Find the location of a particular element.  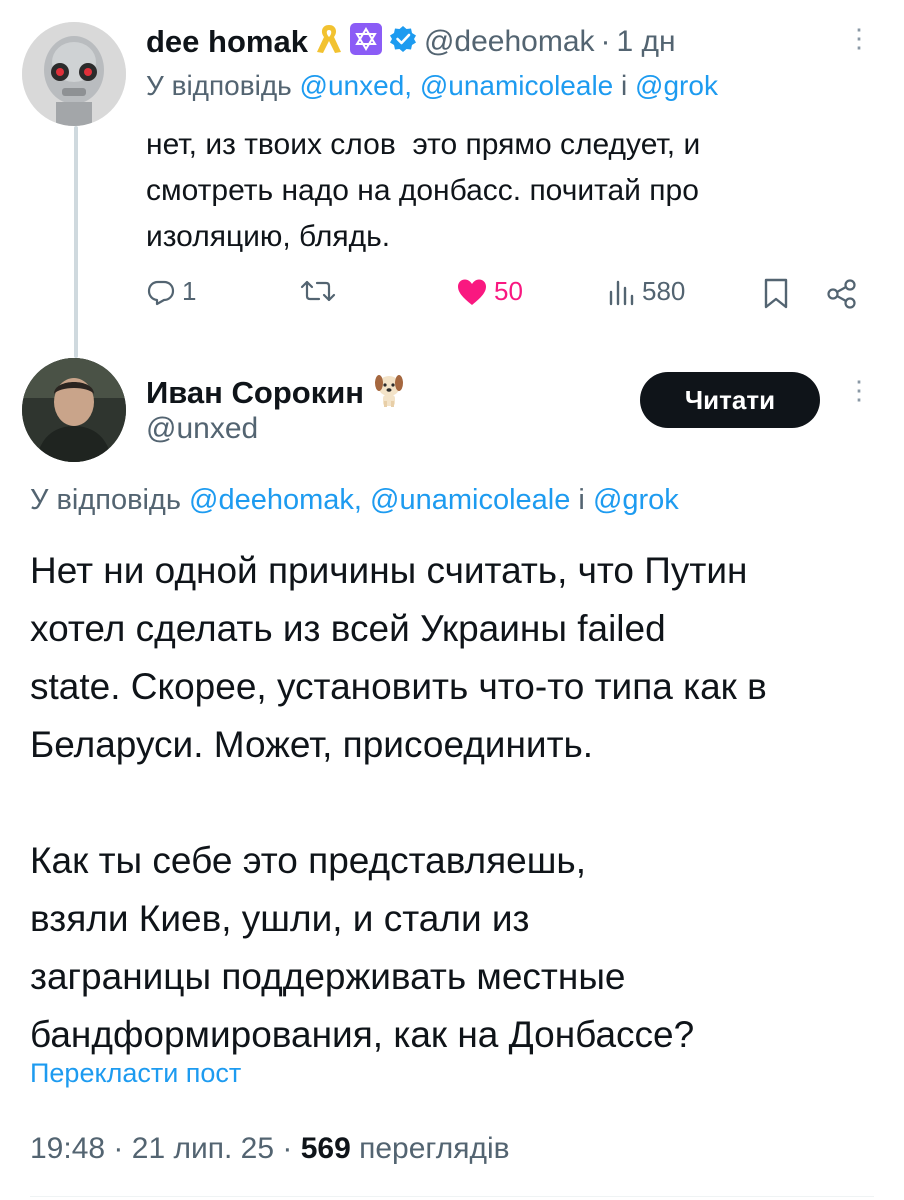

divider is located at coordinates (452, 1196).